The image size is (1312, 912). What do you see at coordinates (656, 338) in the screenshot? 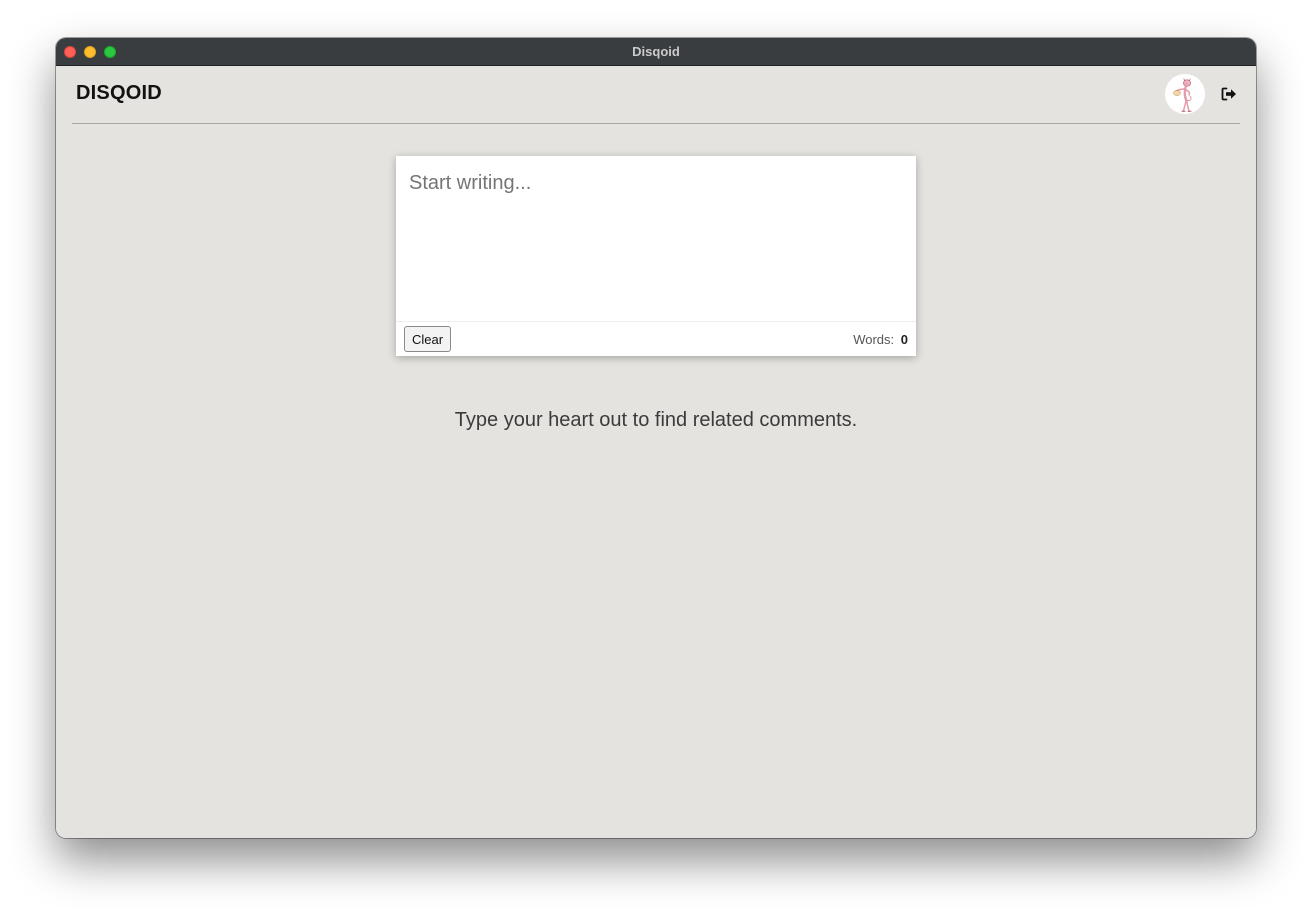
I see `editor-footer: Clear Words: 0` at bounding box center [656, 338].